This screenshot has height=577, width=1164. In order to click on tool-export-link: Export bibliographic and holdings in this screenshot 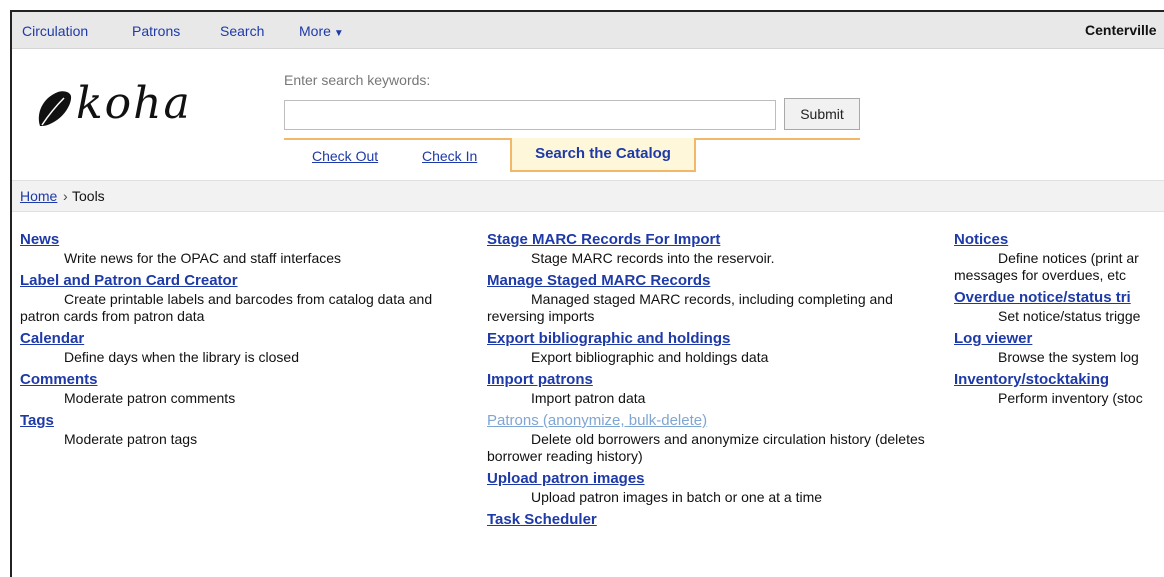, I will do `click(707, 339)`.